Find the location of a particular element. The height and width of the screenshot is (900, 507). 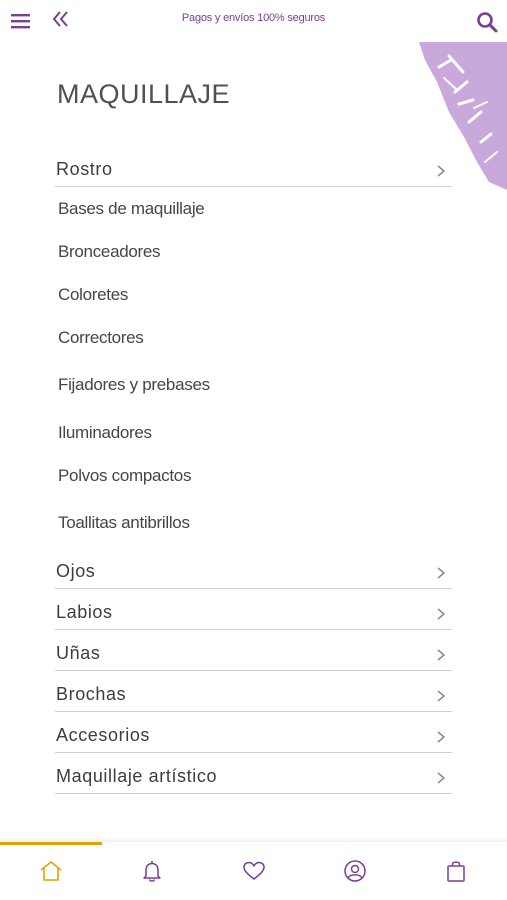

category-label: Uñas is located at coordinates (78, 653).